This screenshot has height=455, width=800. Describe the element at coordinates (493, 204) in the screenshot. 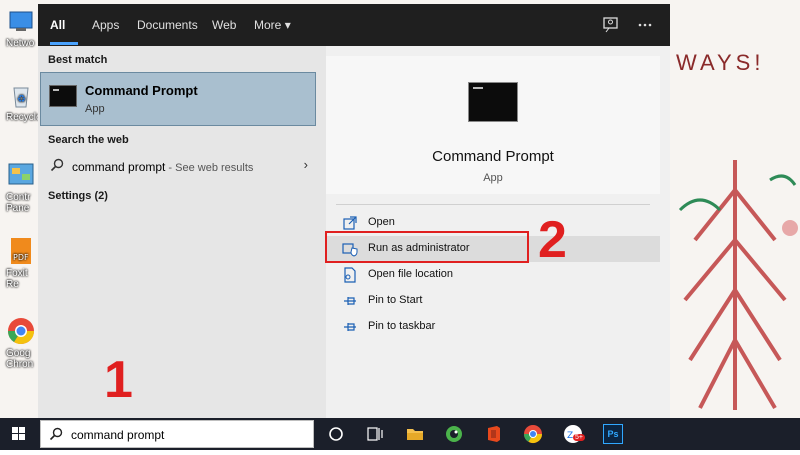

I see `detail-divider` at that location.